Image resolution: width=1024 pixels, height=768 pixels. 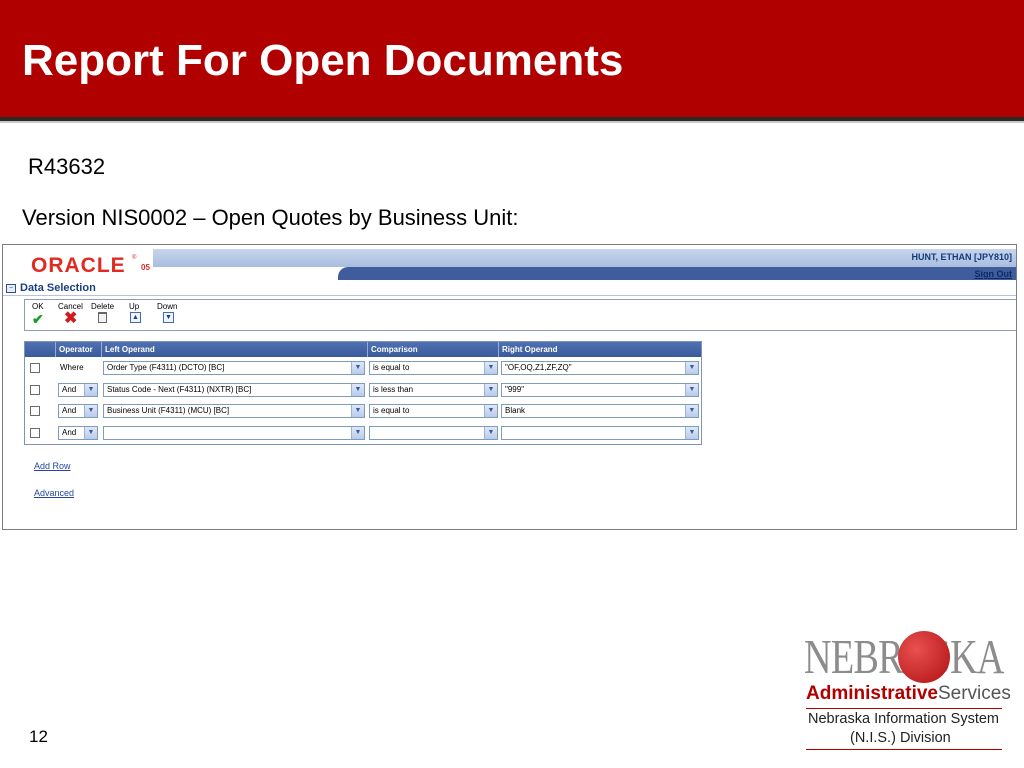 I want to click on right-operand-select: Blank ▼, so click(x=600, y=411).